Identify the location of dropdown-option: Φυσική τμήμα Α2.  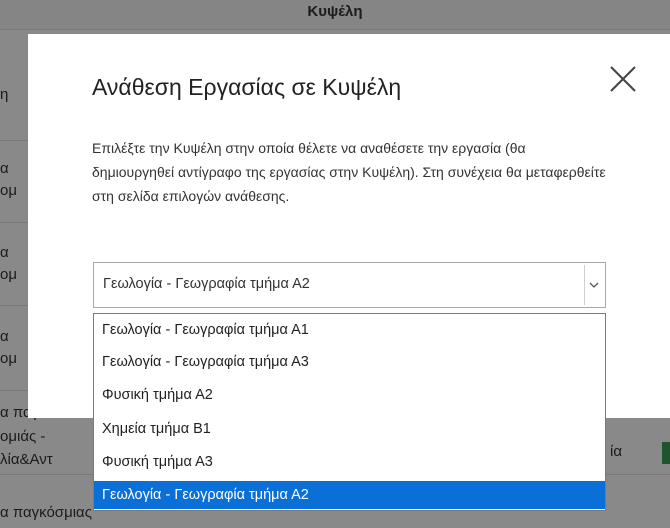
(349, 395).